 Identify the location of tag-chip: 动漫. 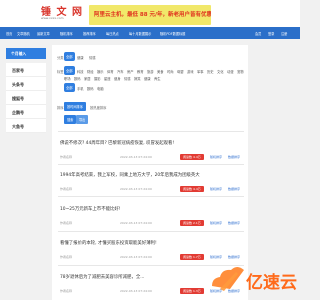
(230, 71).